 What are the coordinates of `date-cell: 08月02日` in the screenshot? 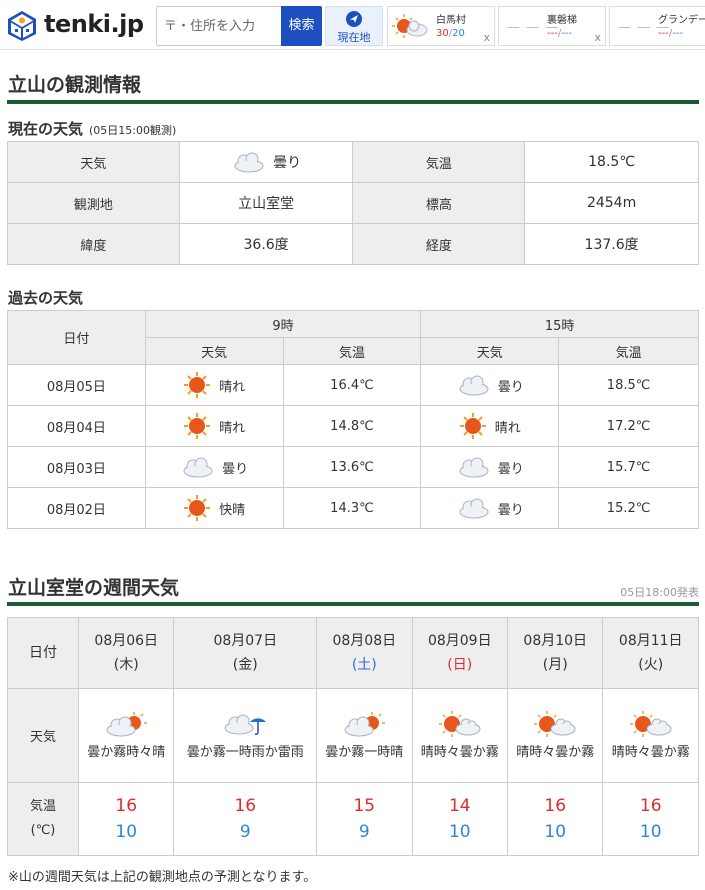 It's located at (76, 508).